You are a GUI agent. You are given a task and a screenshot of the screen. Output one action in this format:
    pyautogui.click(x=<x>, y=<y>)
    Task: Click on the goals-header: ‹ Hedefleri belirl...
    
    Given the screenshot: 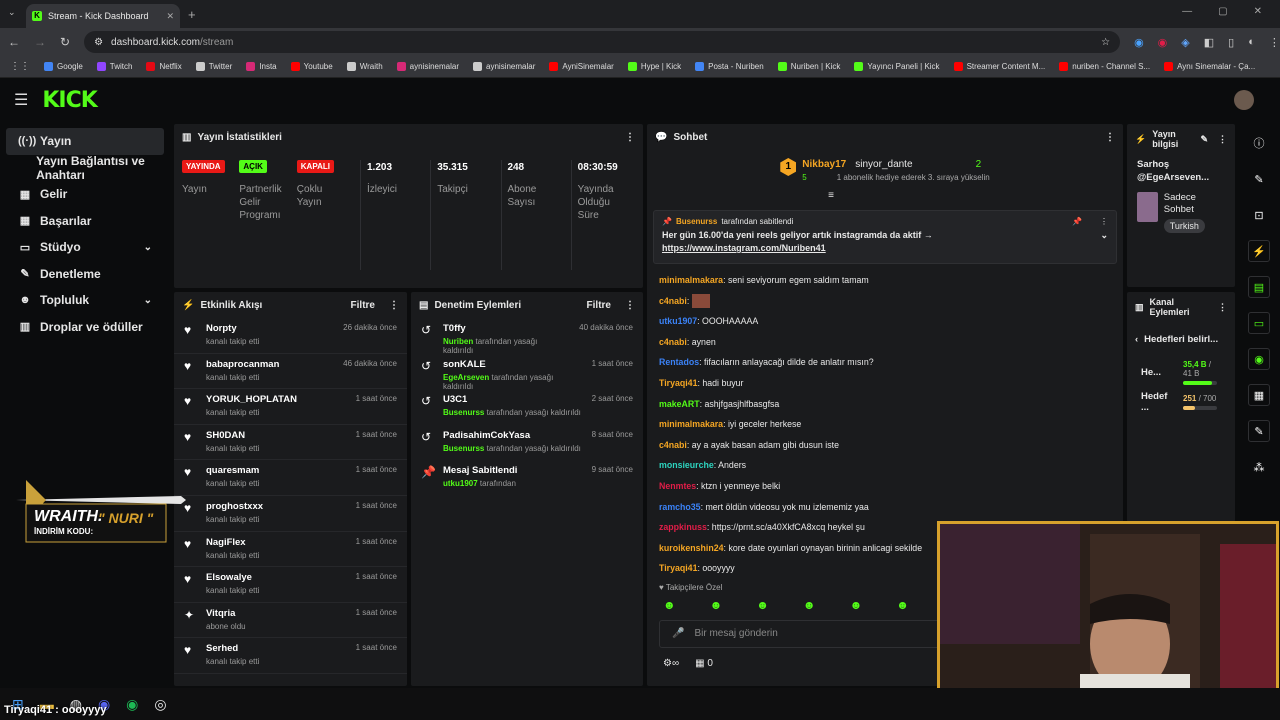 What is the action you would take?
    pyautogui.click(x=1181, y=339)
    